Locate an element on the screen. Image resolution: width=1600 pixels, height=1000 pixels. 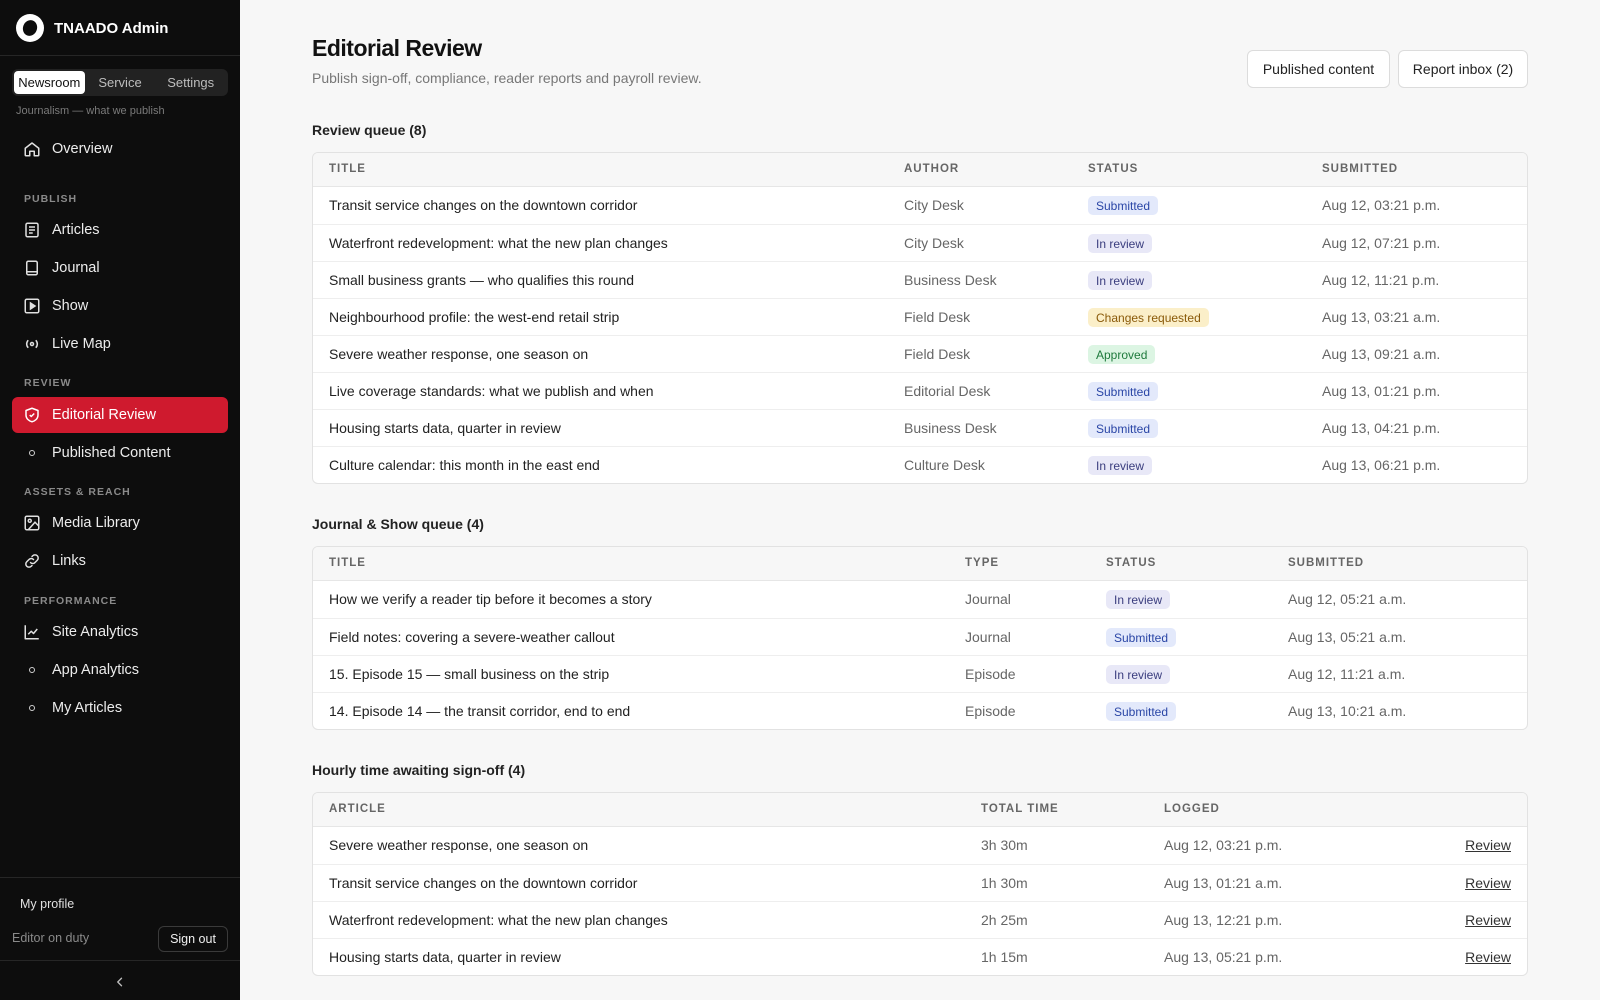
sidebar-item-published-content: Published Content is located at coordinates (120, 453).